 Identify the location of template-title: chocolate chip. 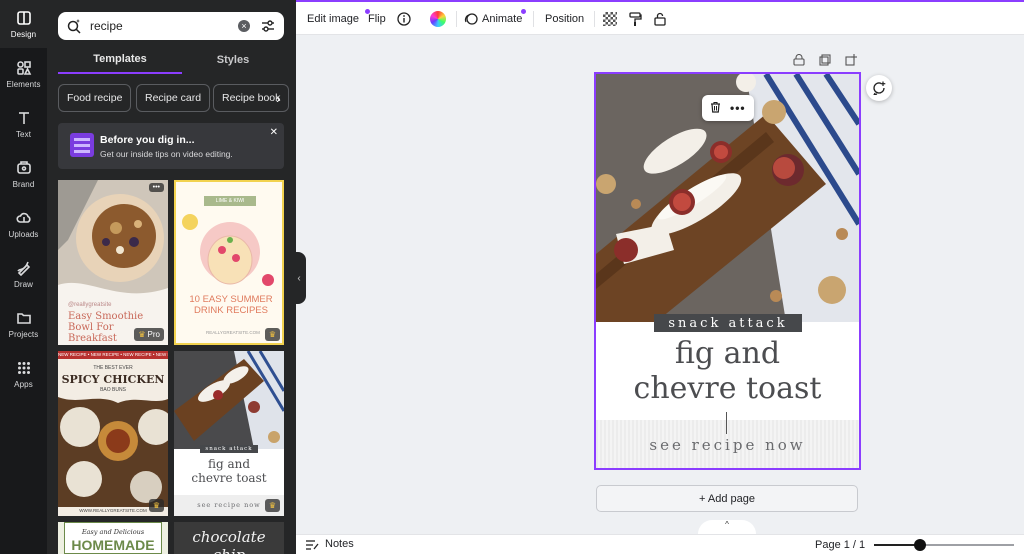
(229, 541).